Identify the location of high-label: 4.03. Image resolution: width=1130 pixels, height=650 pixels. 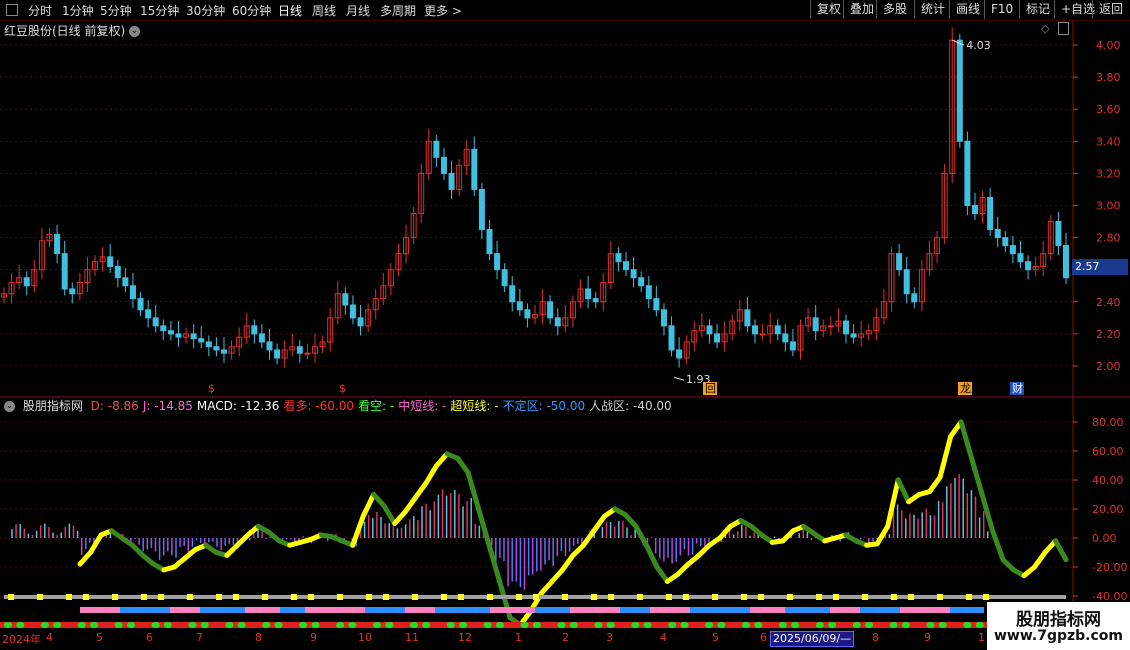
(978, 45).